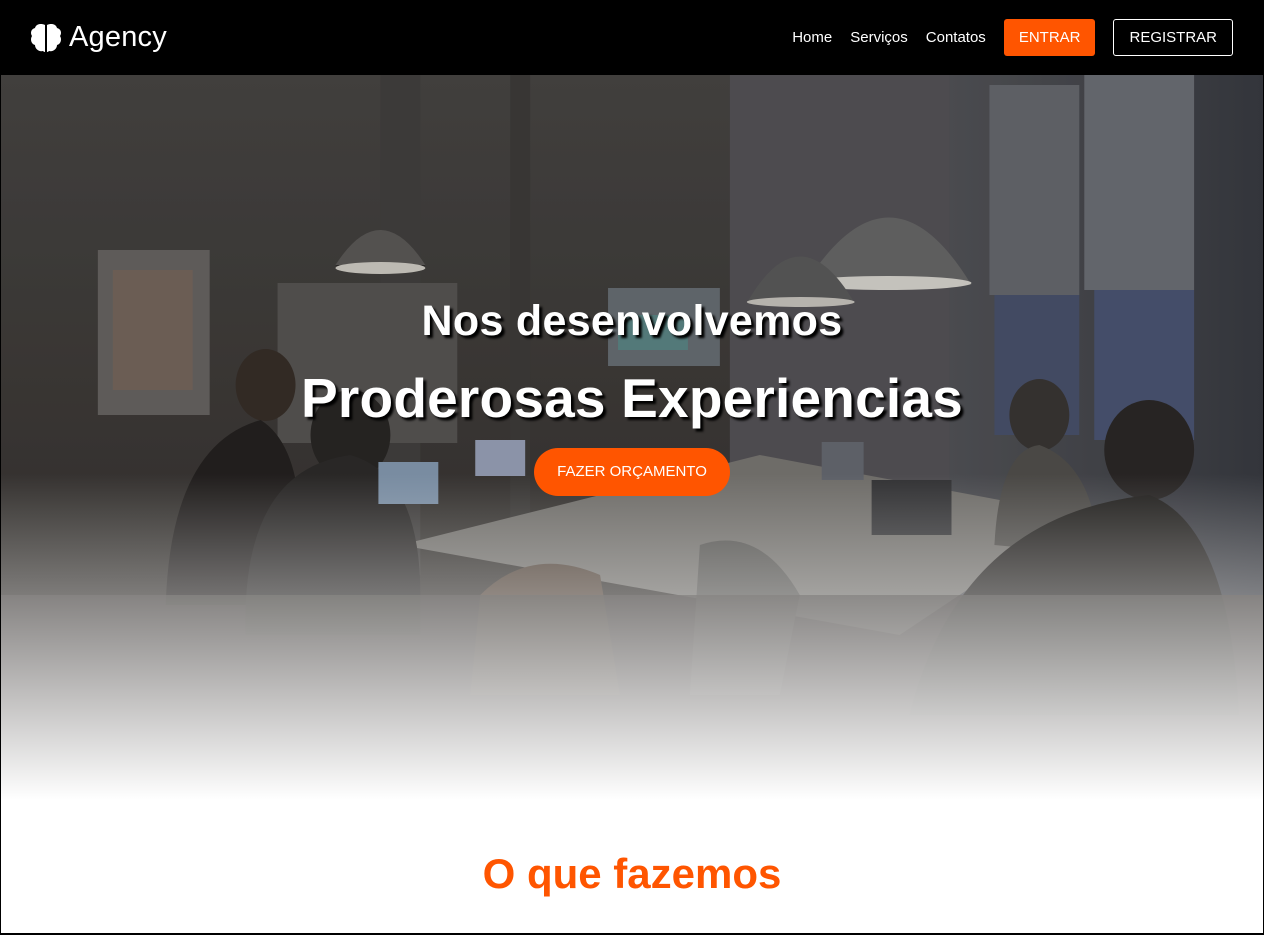 The width and height of the screenshot is (1264, 935). I want to click on brain-icon, so click(46, 38).